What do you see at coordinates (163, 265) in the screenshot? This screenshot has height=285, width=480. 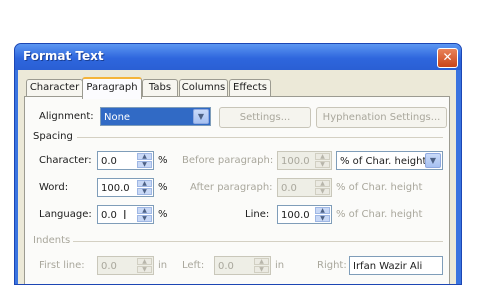 I see `first-line-unit: in` at bounding box center [163, 265].